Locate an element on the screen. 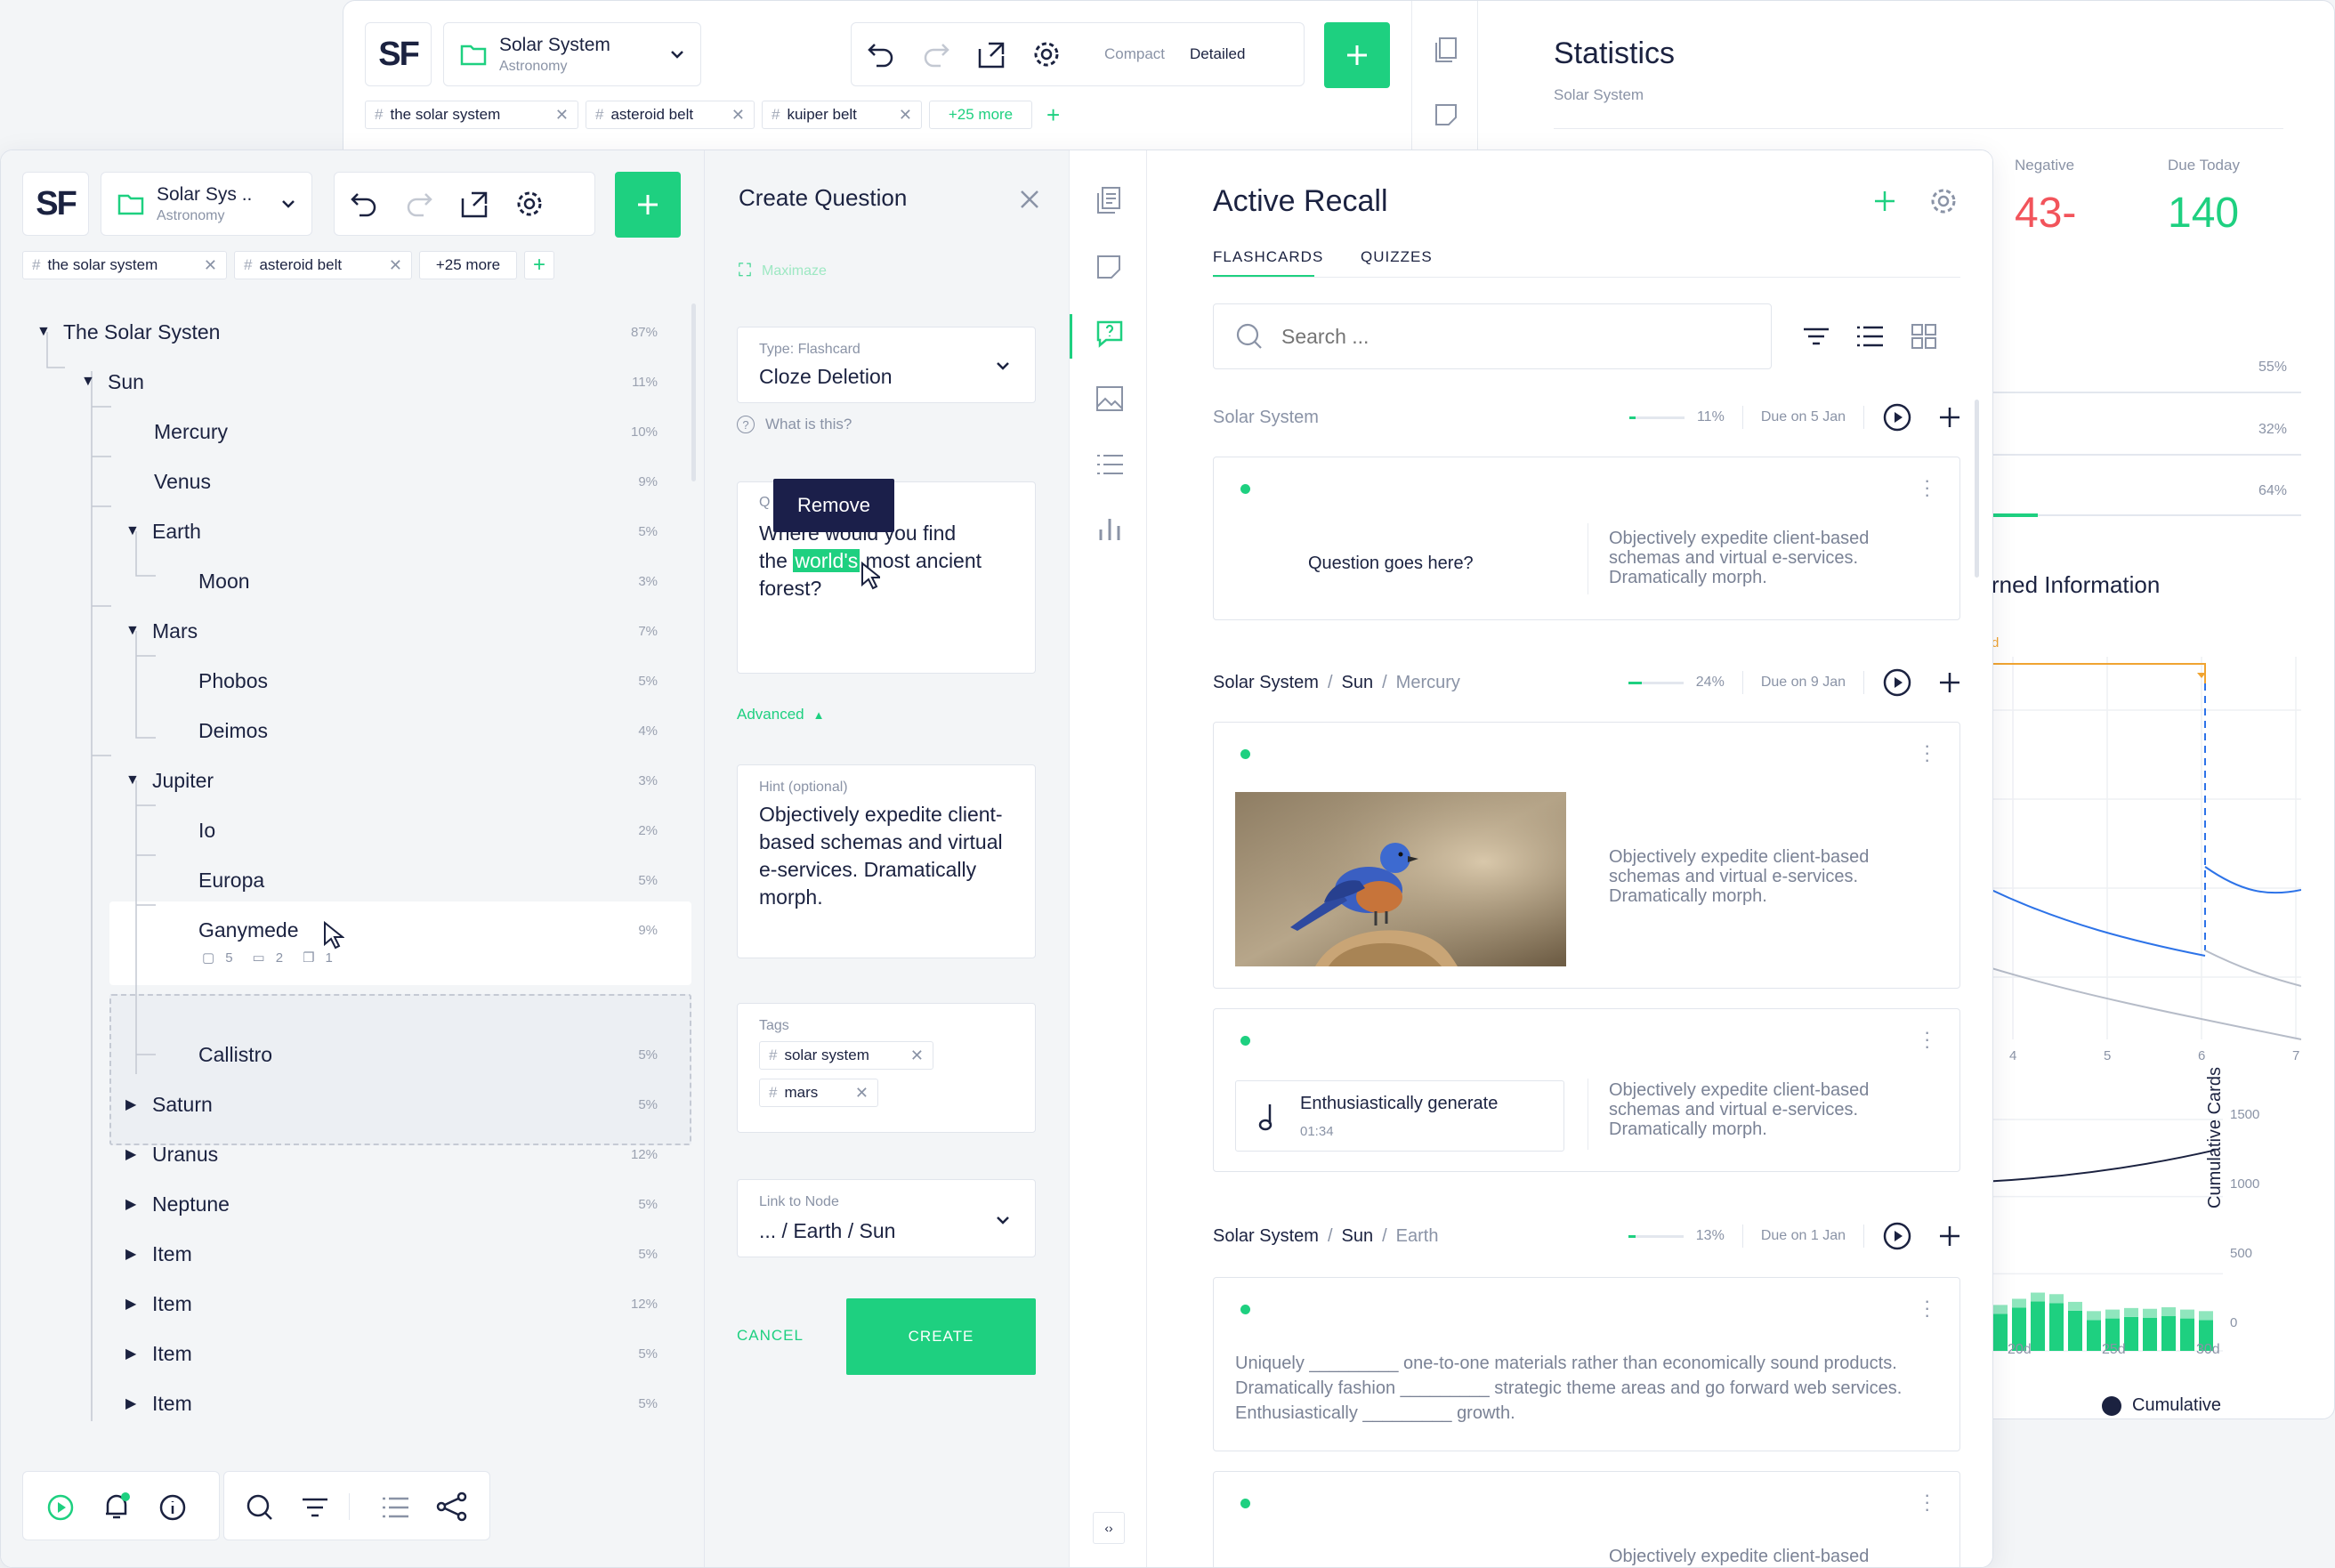 The image size is (2335, 1568). remove-tooltip-button: Remove is located at coordinates (834, 505).